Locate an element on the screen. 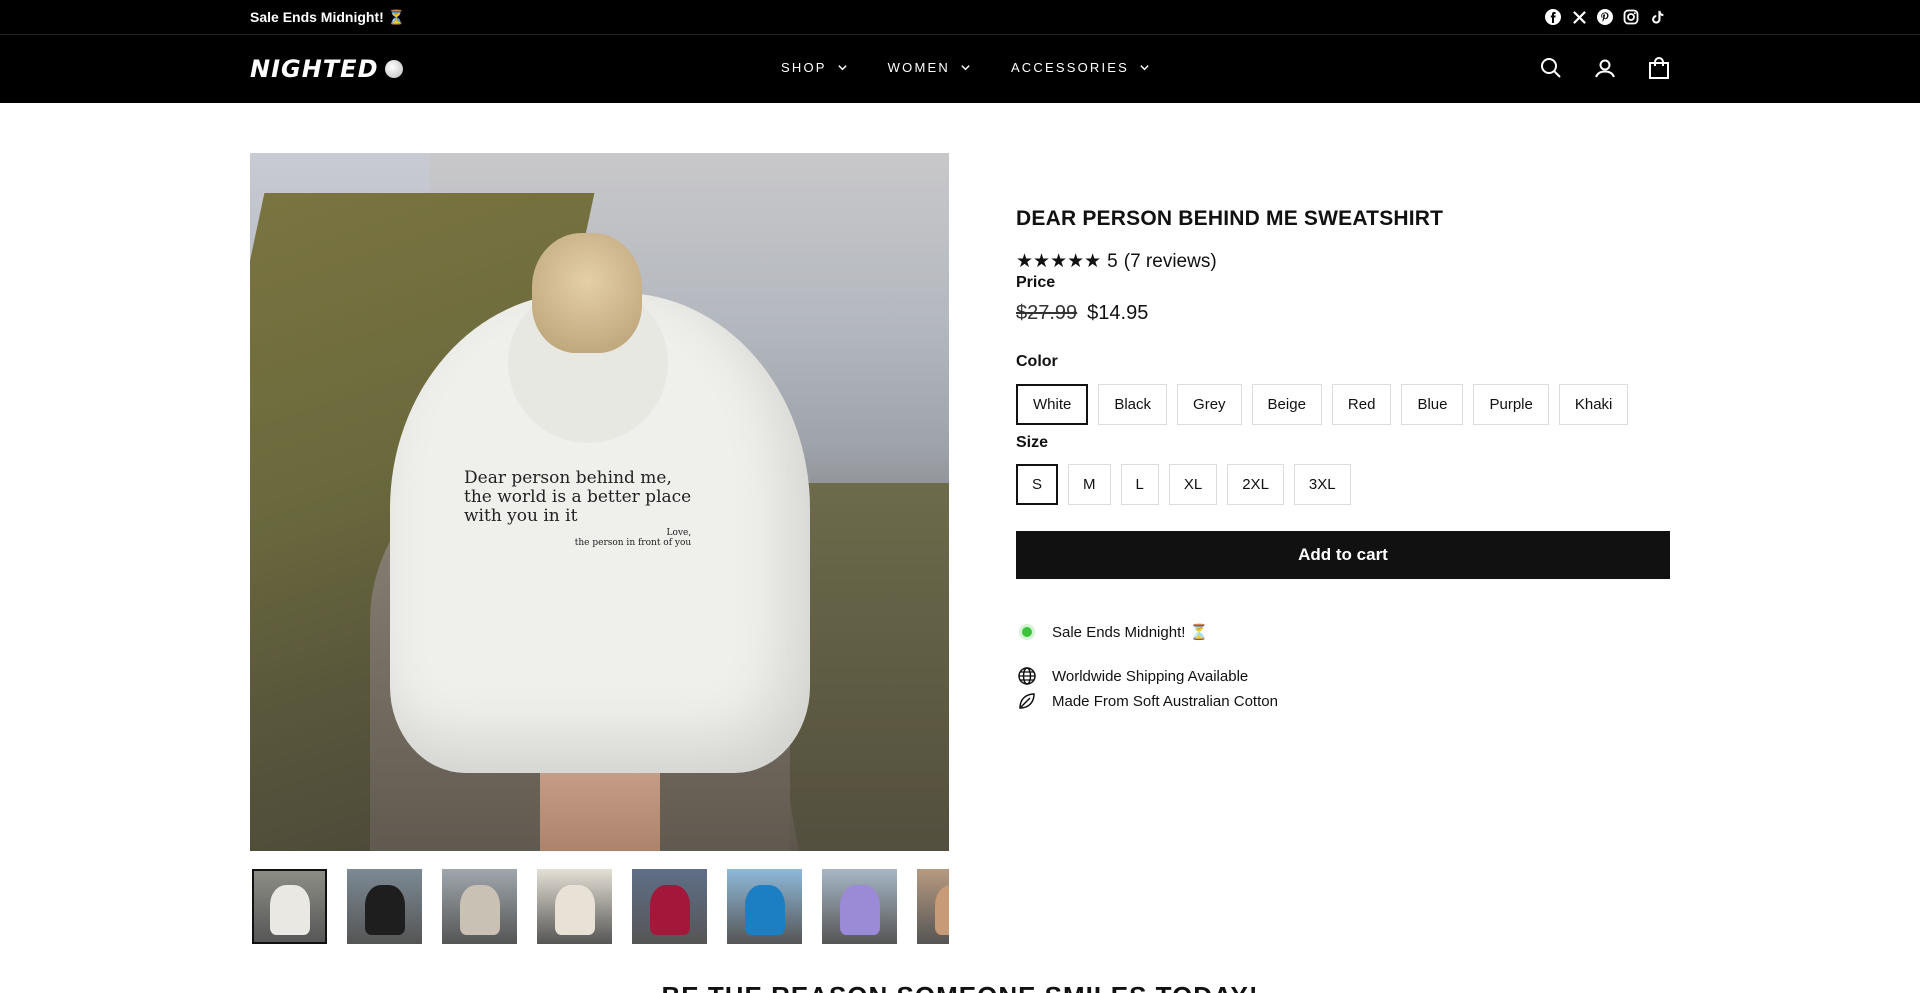 The image size is (1920, 993). print-love: Love, is located at coordinates (679, 533).